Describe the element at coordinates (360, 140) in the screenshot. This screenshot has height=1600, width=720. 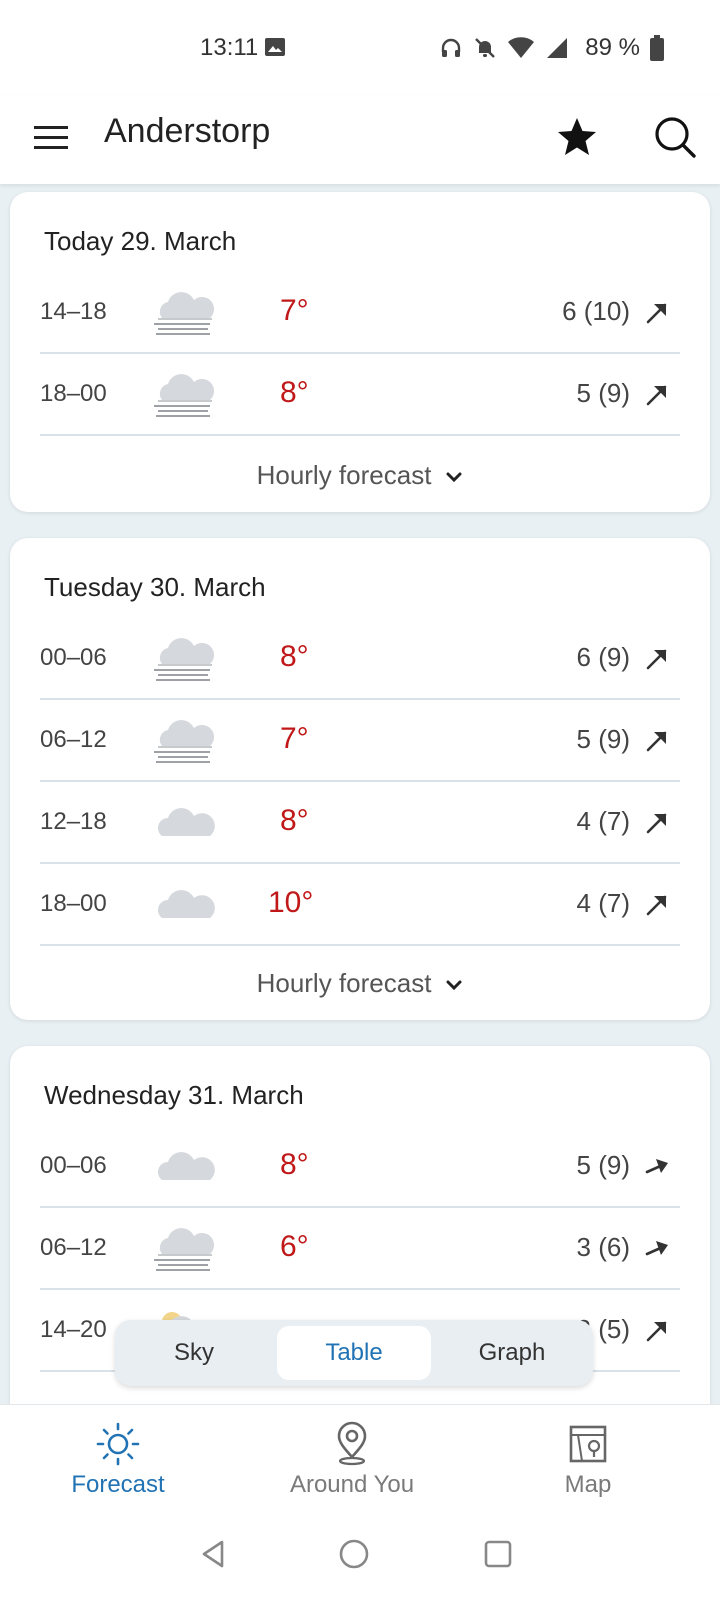
I see `app-bar: Anderstorp` at that location.